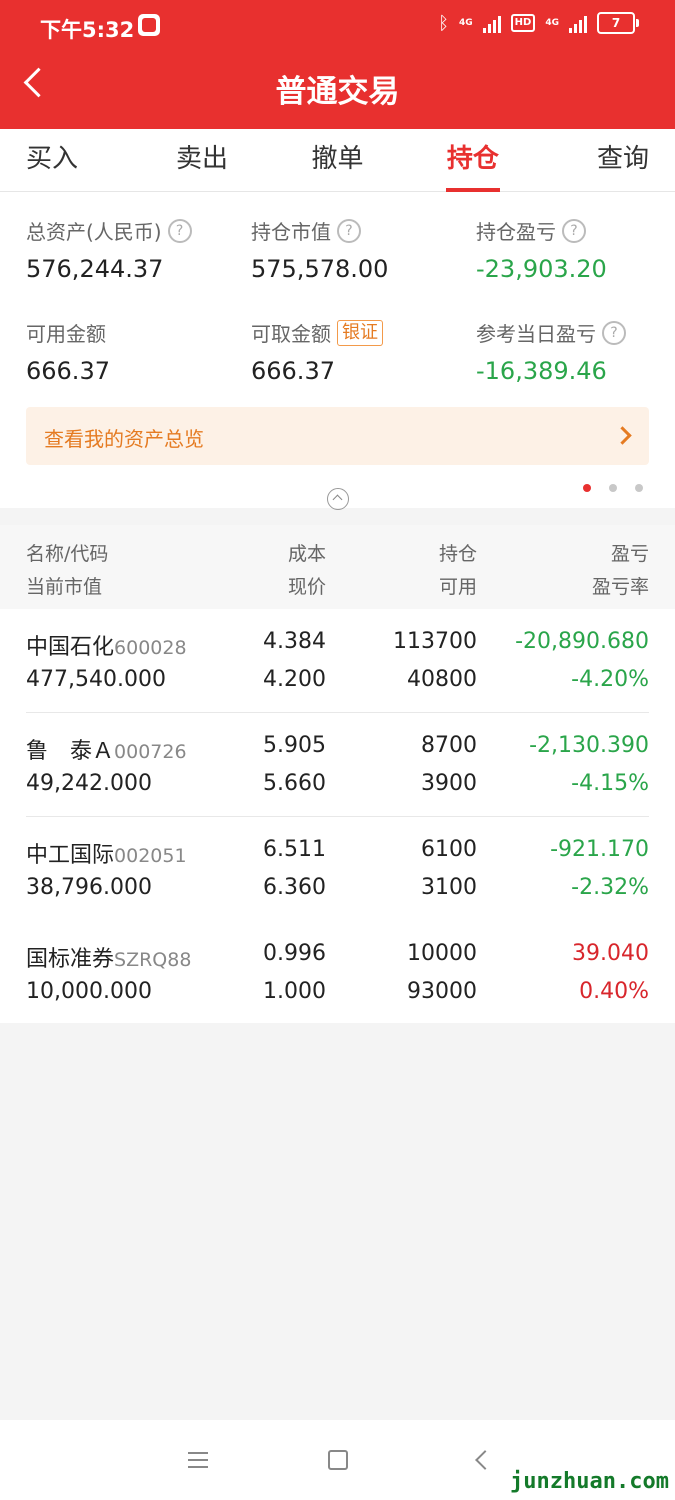 The height and width of the screenshot is (1500, 675). Describe the element at coordinates (291, 232) in the screenshot. I see `market-value-label: 持仓市值` at that location.